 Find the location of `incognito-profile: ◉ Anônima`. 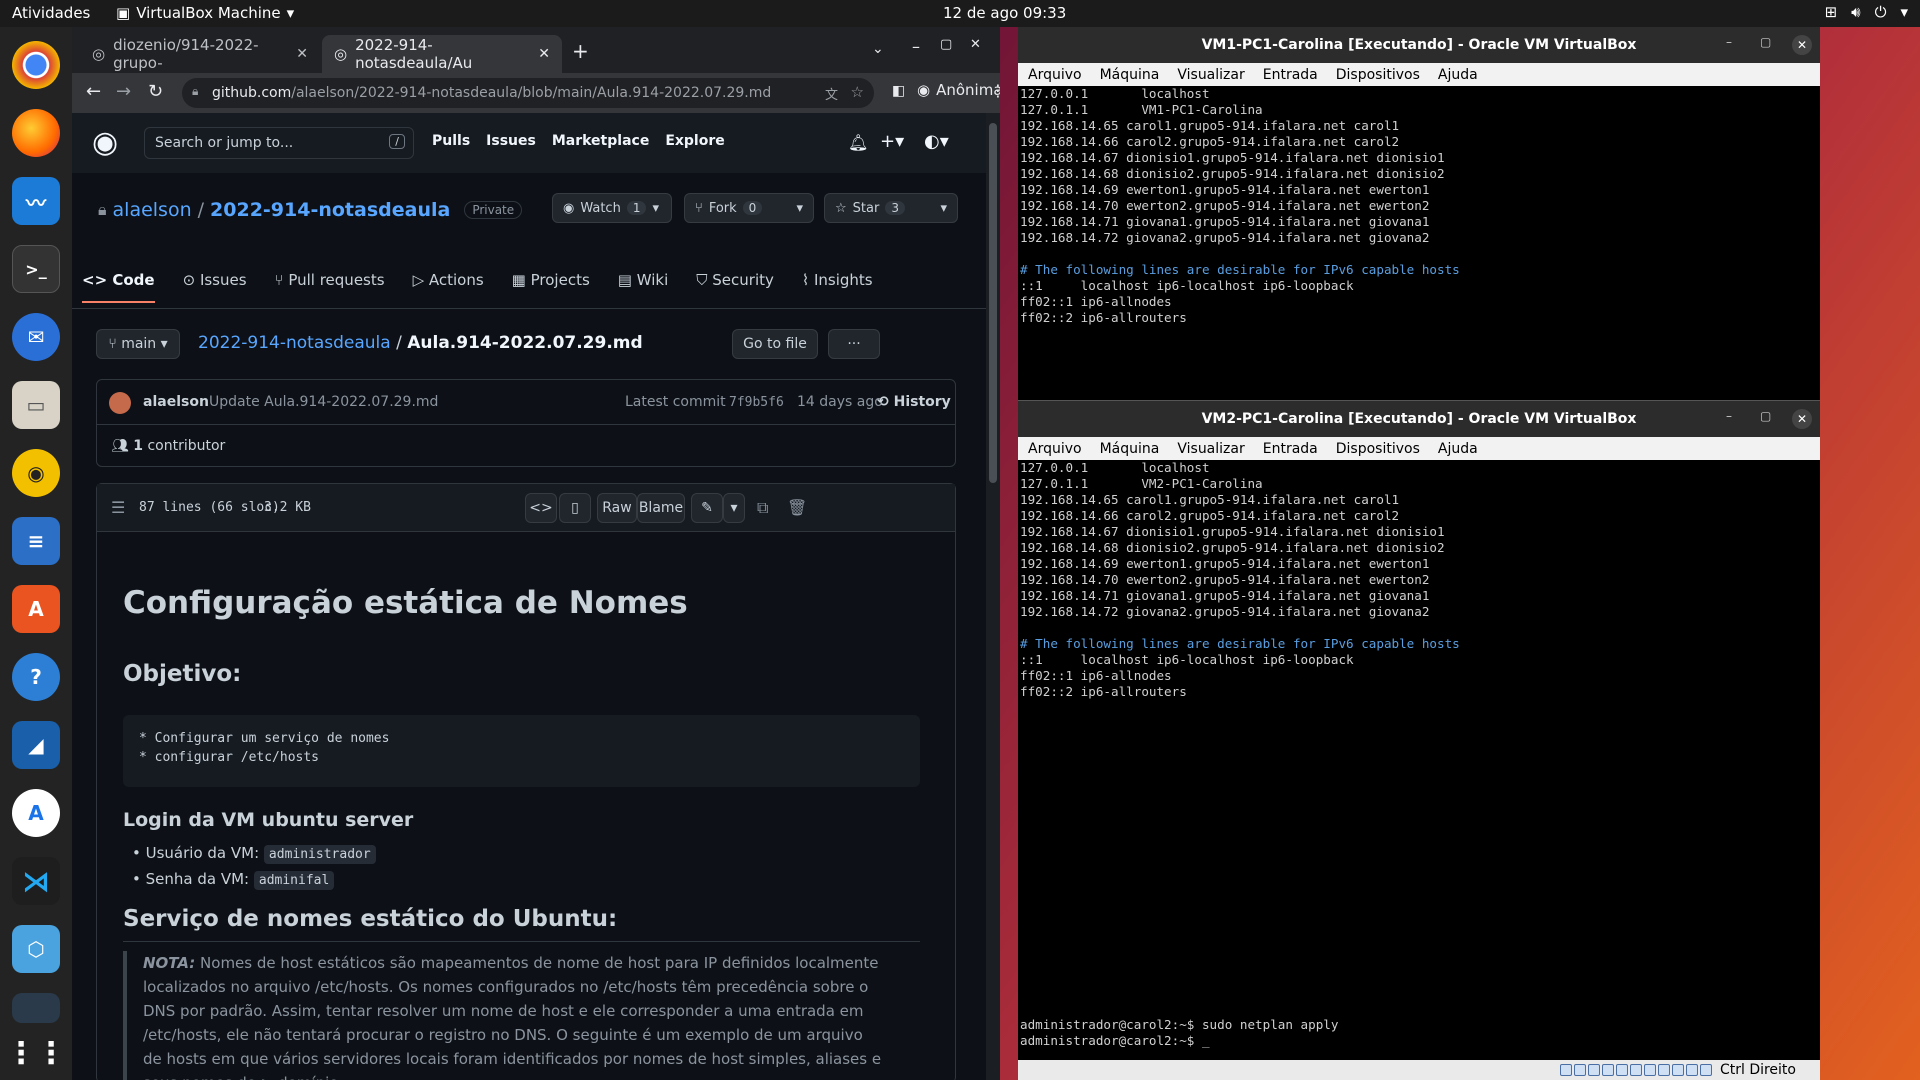

incognito-profile: ◉ Anônima is located at coordinates (958, 90).